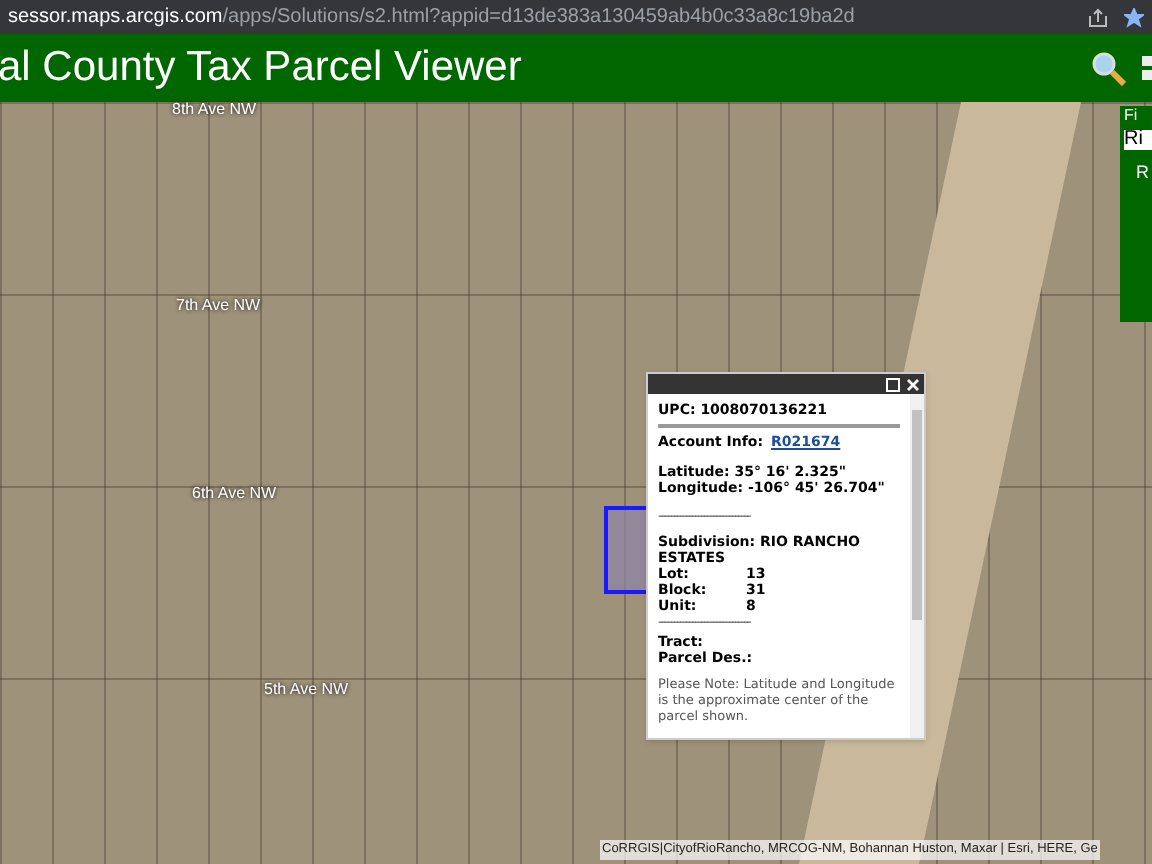  What do you see at coordinates (893, 384) in the screenshot?
I see `maximize-icon` at bounding box center [893, 384].